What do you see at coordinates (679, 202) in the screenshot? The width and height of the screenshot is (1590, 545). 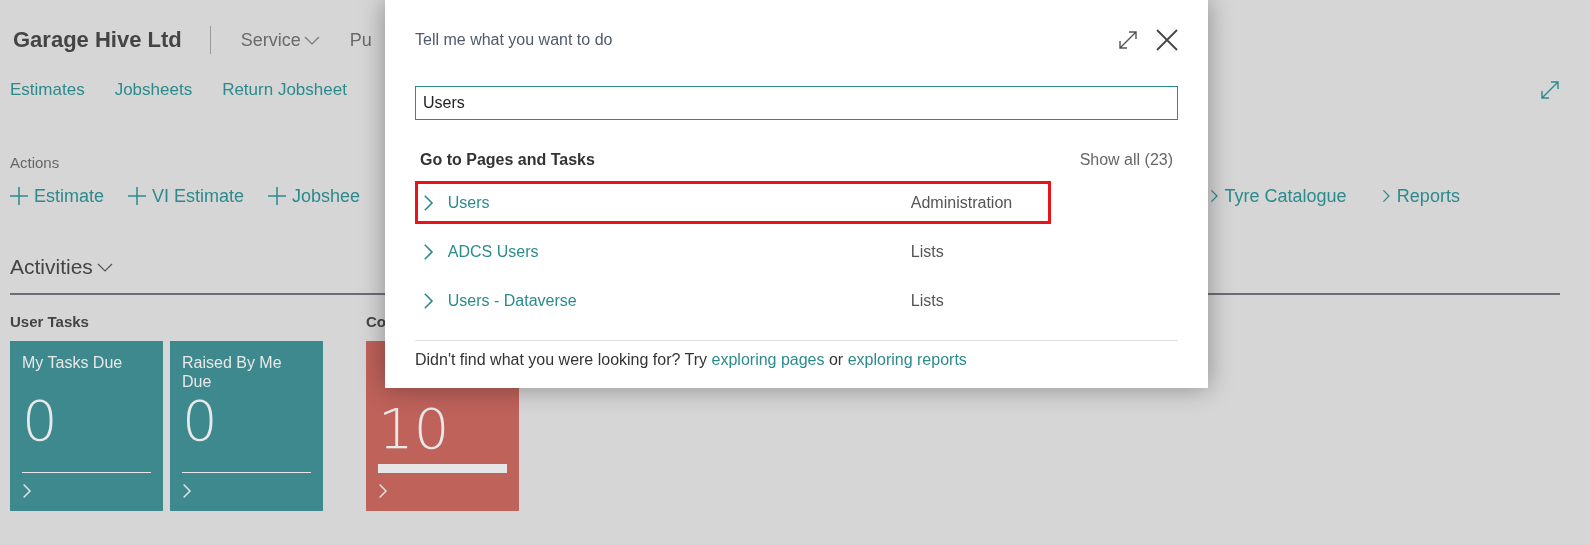 I see `result-link: Users` at bounding box center [679, 202].